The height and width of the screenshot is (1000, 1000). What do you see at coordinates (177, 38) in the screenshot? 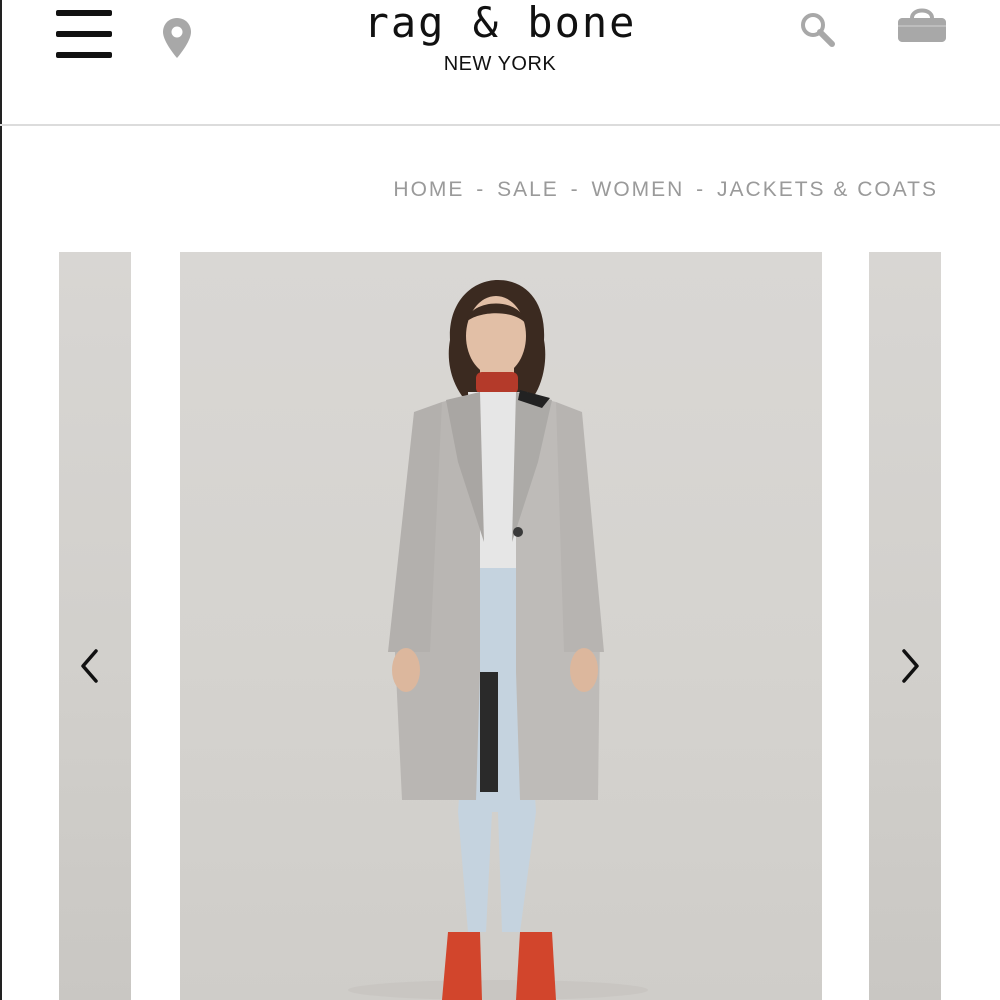
I see `map-pin-icon` at bounding box center [177, 38].